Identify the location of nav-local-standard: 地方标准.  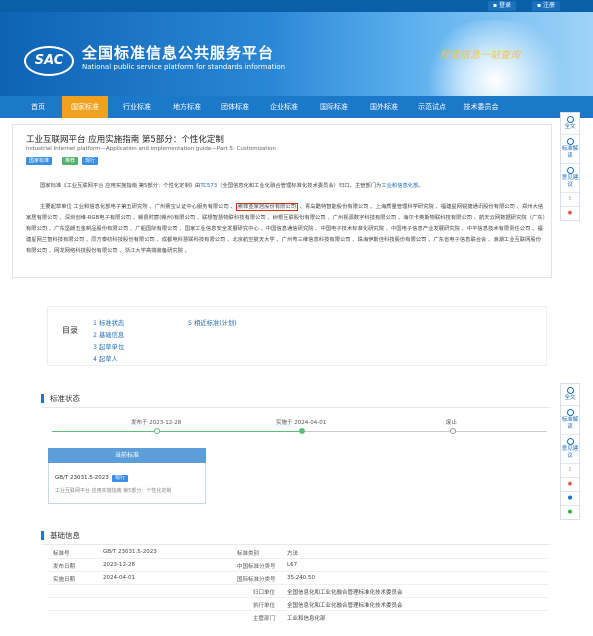
(187, 107).